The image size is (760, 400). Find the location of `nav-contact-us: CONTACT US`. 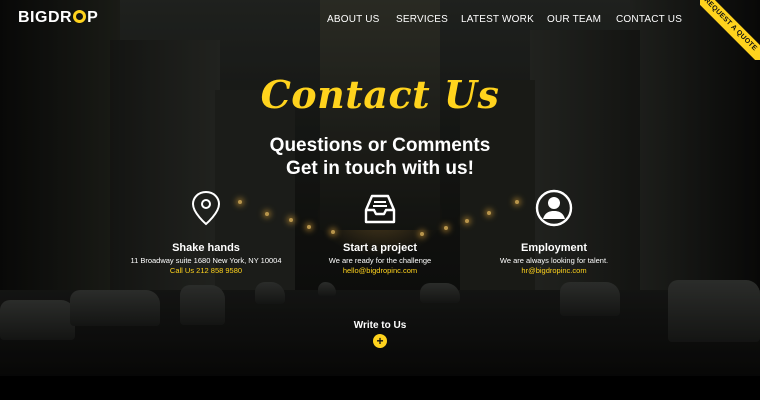

nav-contact-us: CONTACT US is located at coordinates (649, 19).